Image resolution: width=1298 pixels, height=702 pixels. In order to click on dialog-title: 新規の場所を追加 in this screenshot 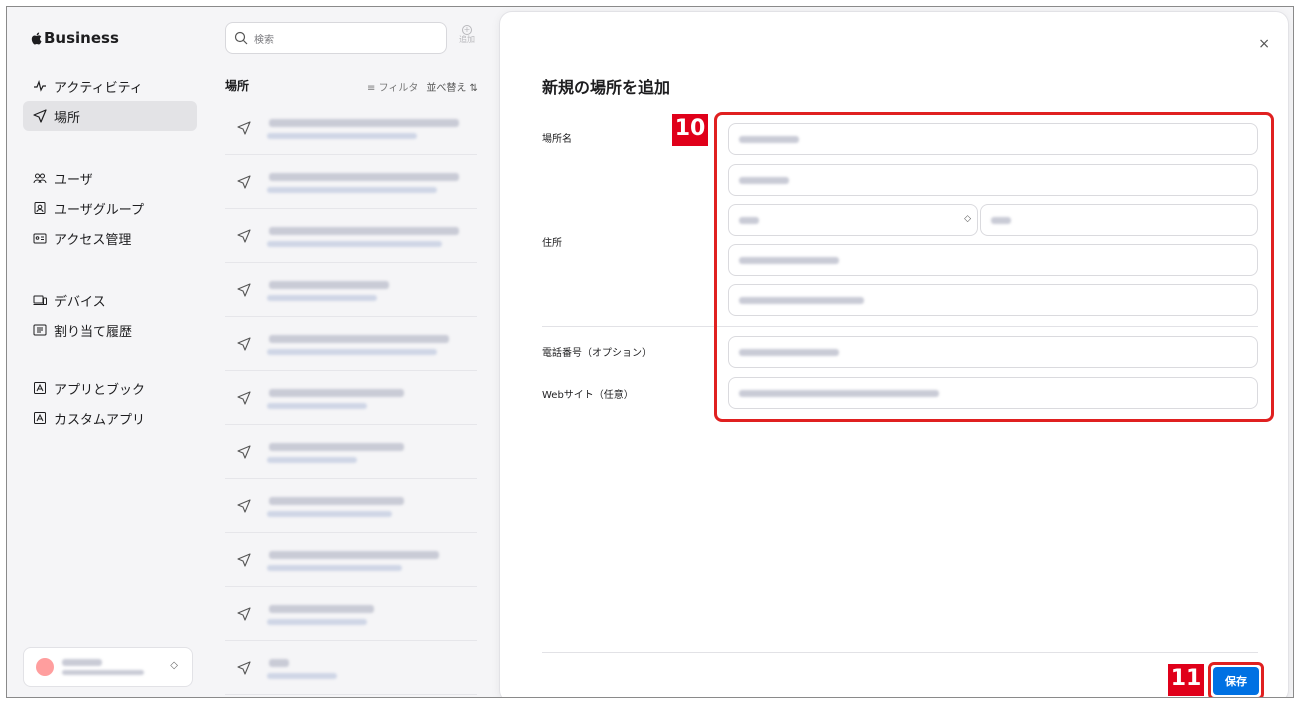, I will do `click(606, 87)`.